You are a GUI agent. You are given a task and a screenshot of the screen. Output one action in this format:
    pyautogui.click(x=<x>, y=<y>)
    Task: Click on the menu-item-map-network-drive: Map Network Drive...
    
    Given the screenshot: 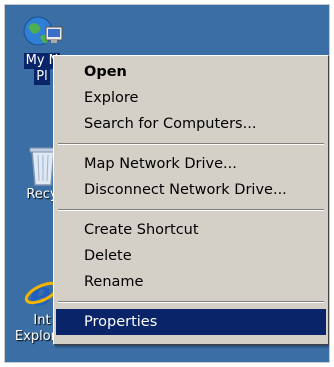 What is the action you would take?
    pyautogui.click(x=191, y=164)
    